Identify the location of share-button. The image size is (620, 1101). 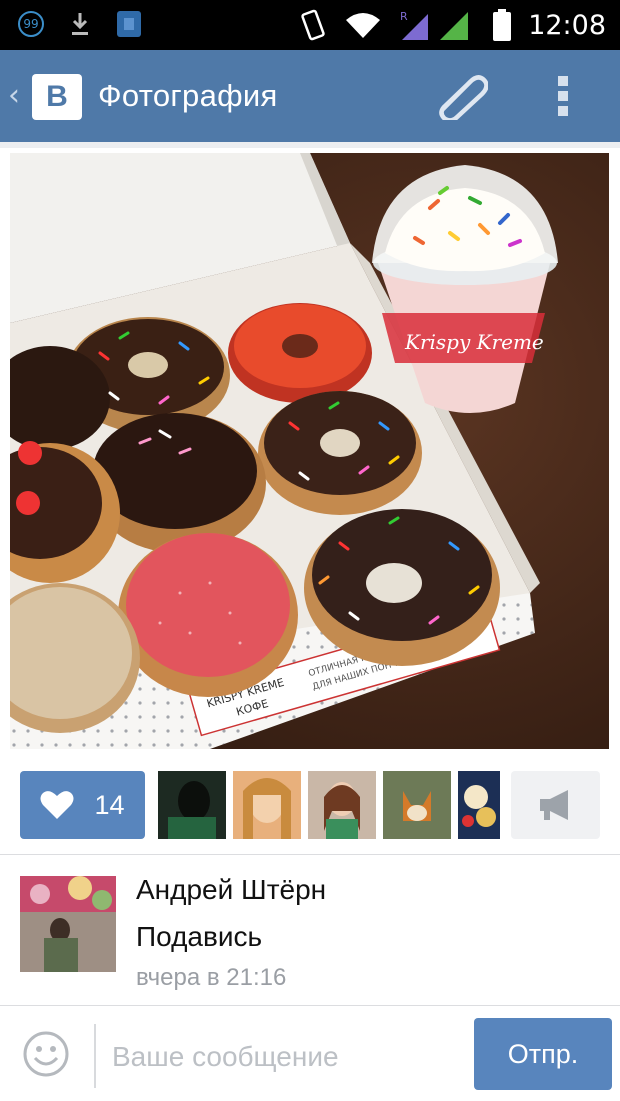
(555, 805).